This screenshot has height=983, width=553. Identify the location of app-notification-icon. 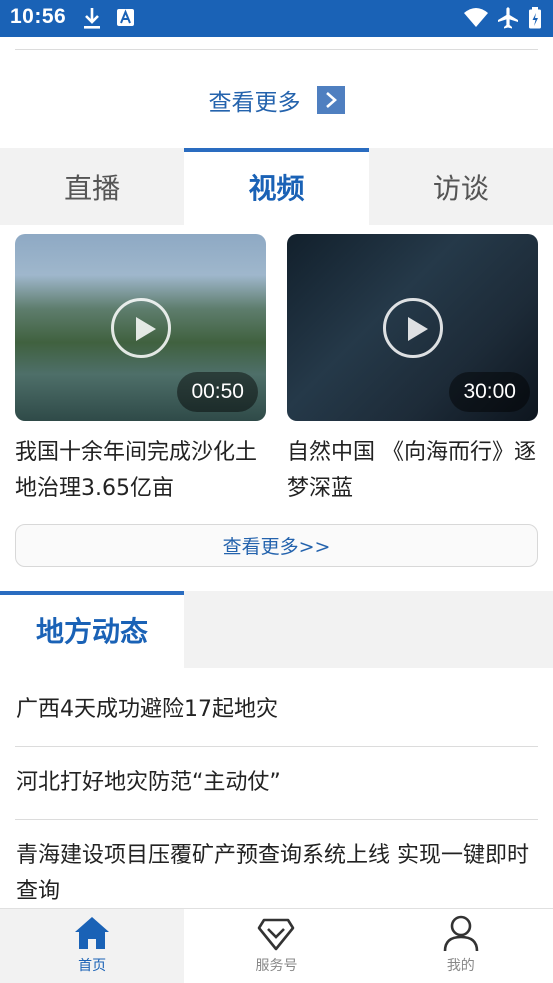
(126, 20).